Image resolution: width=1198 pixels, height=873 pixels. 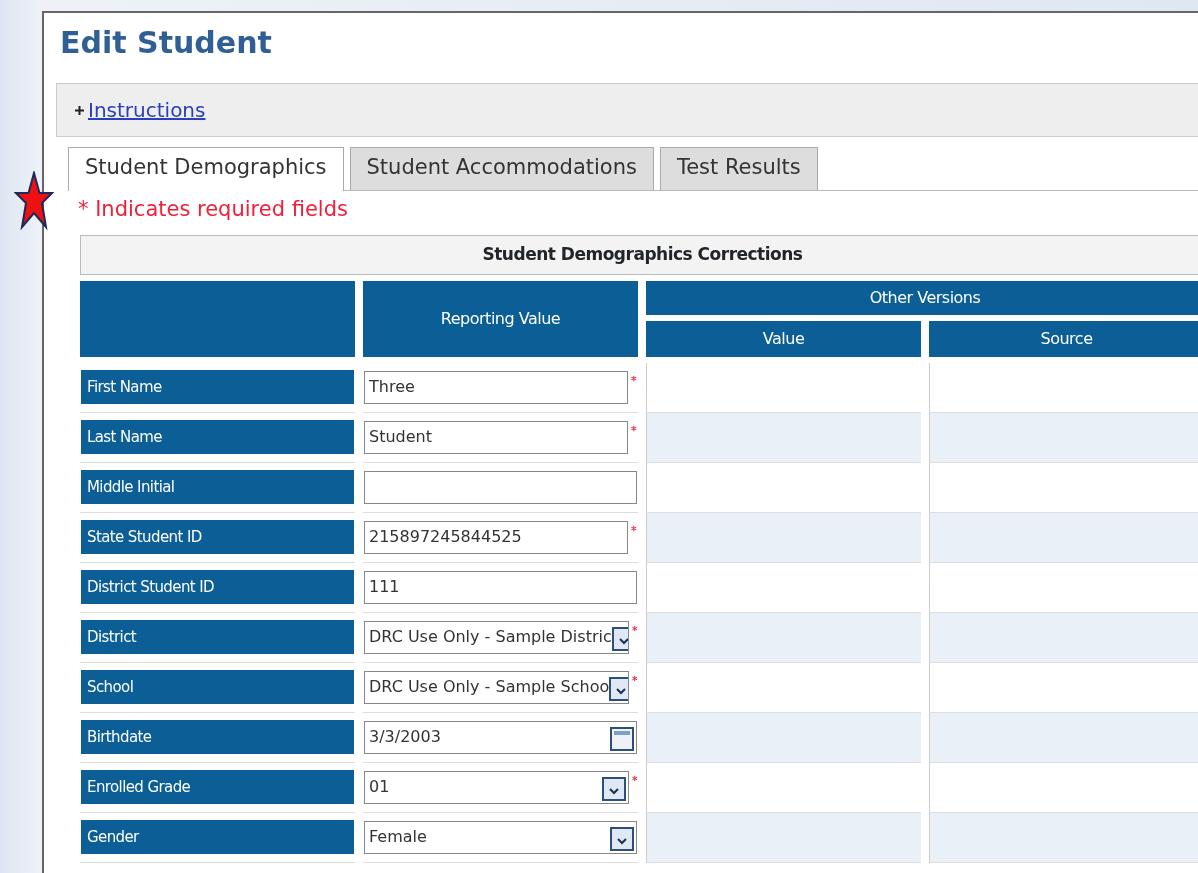 I want to click on date-field: 3/3/2003, so click(x=500, y=737).